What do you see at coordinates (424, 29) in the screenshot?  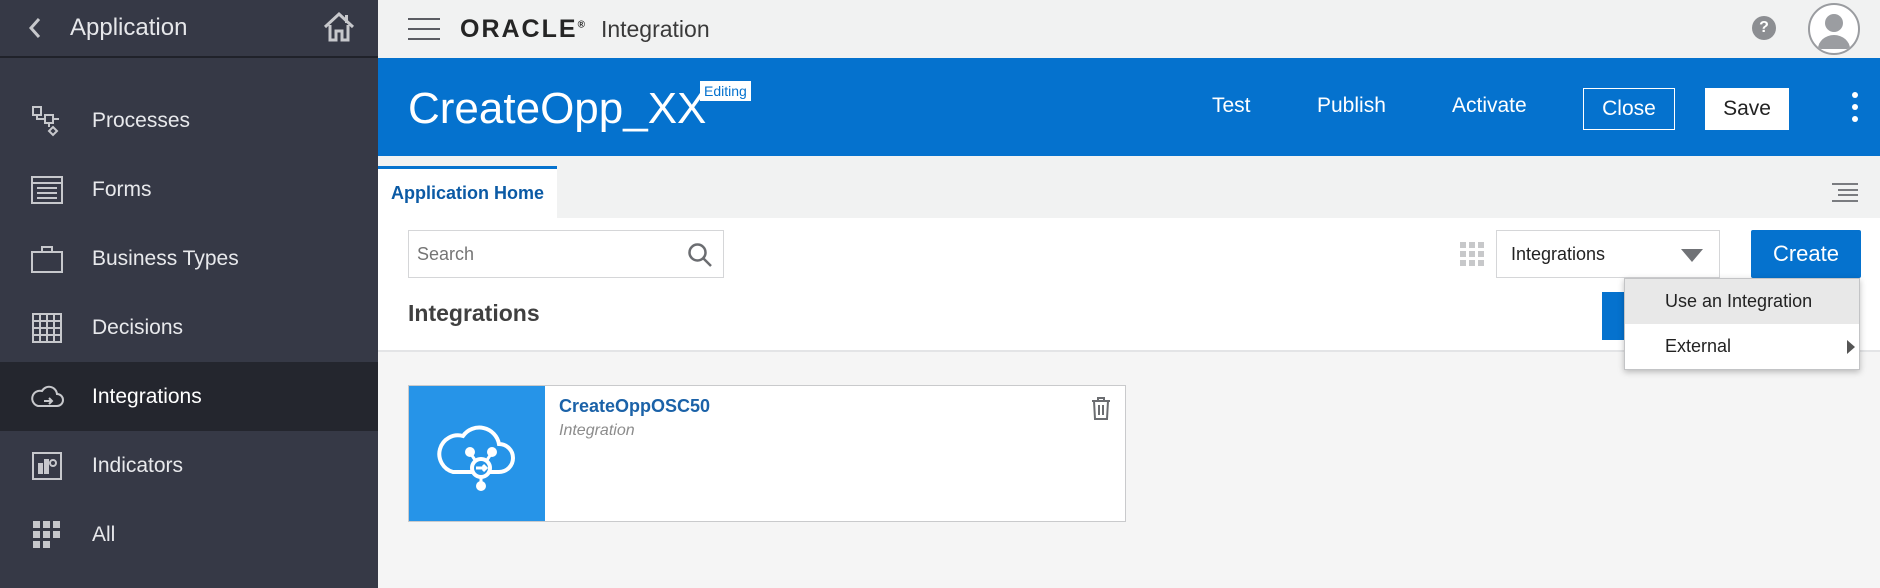 I see `hamburger-menu-icon` at bounding box center [424, 29].